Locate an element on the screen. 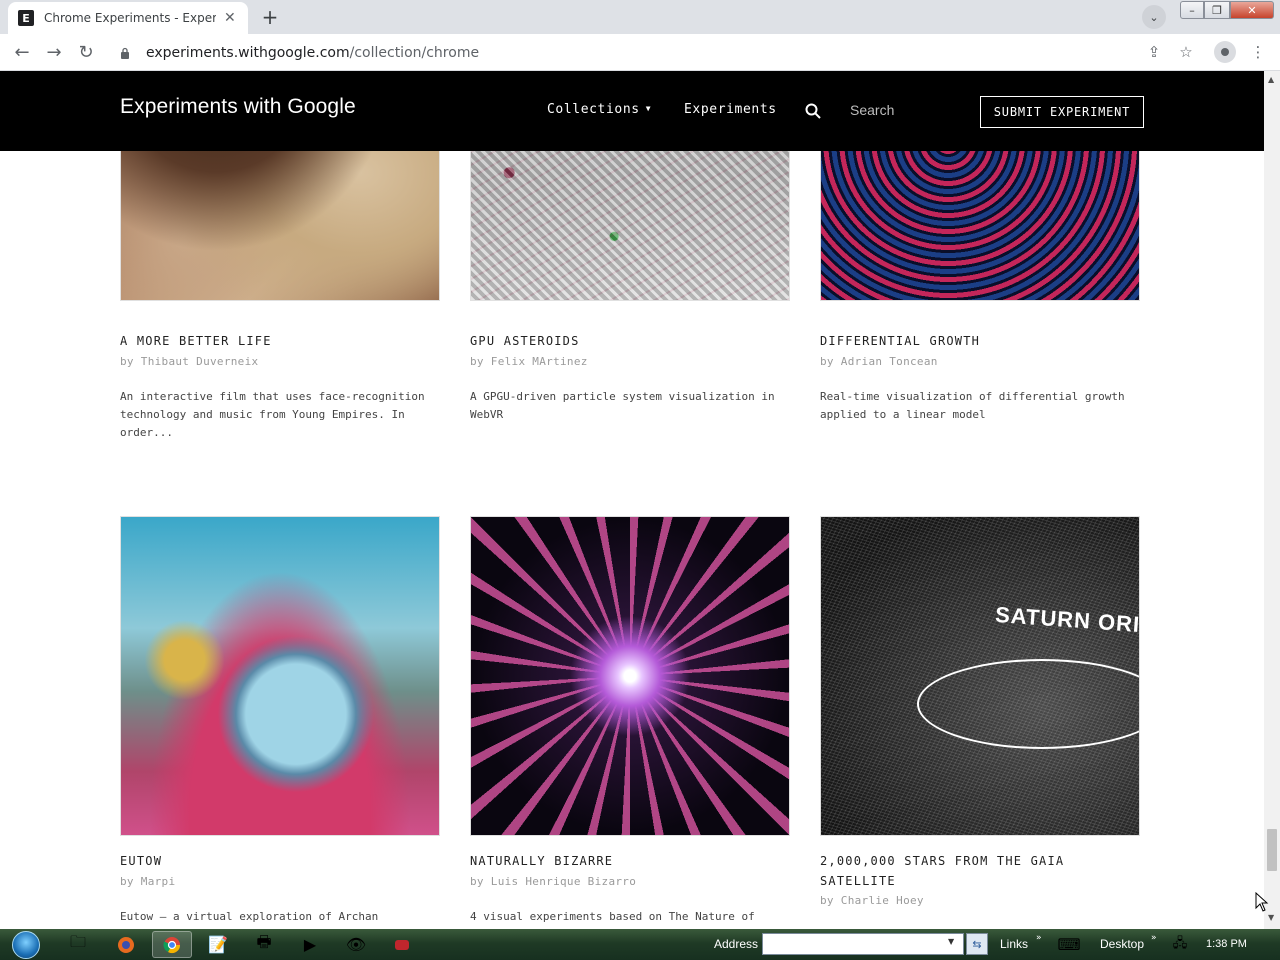  printer-icon: 🖶 is located at coordinates (264, 944).